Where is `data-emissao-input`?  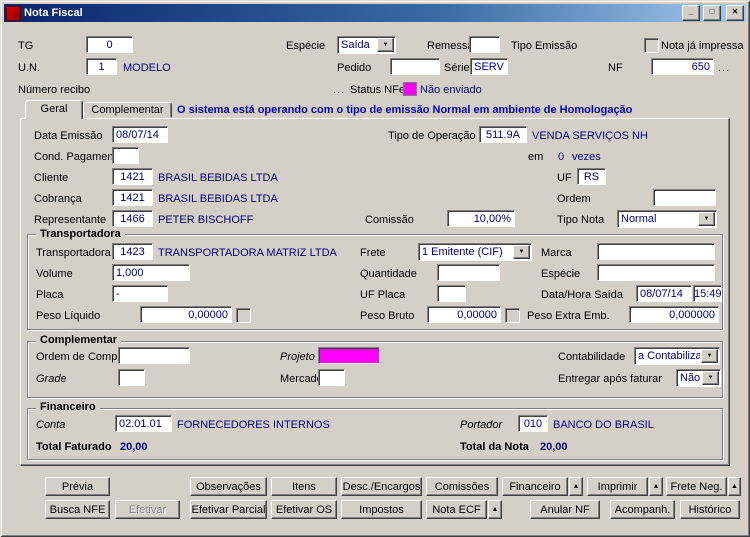 data-emissao-input is located at coordinates (140, 134).